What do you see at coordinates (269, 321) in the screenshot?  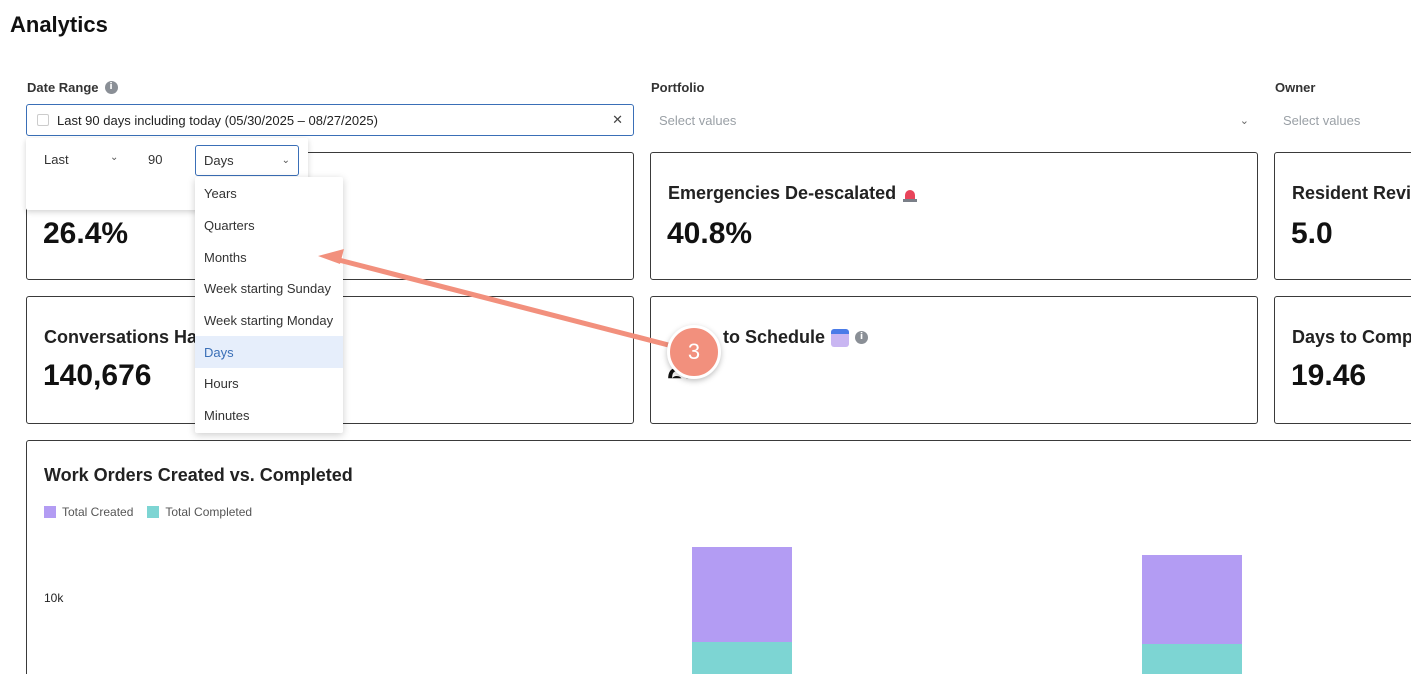 I see `dropdown-option-week-monday: Week starting Monday` at bounding box center [269, 321].